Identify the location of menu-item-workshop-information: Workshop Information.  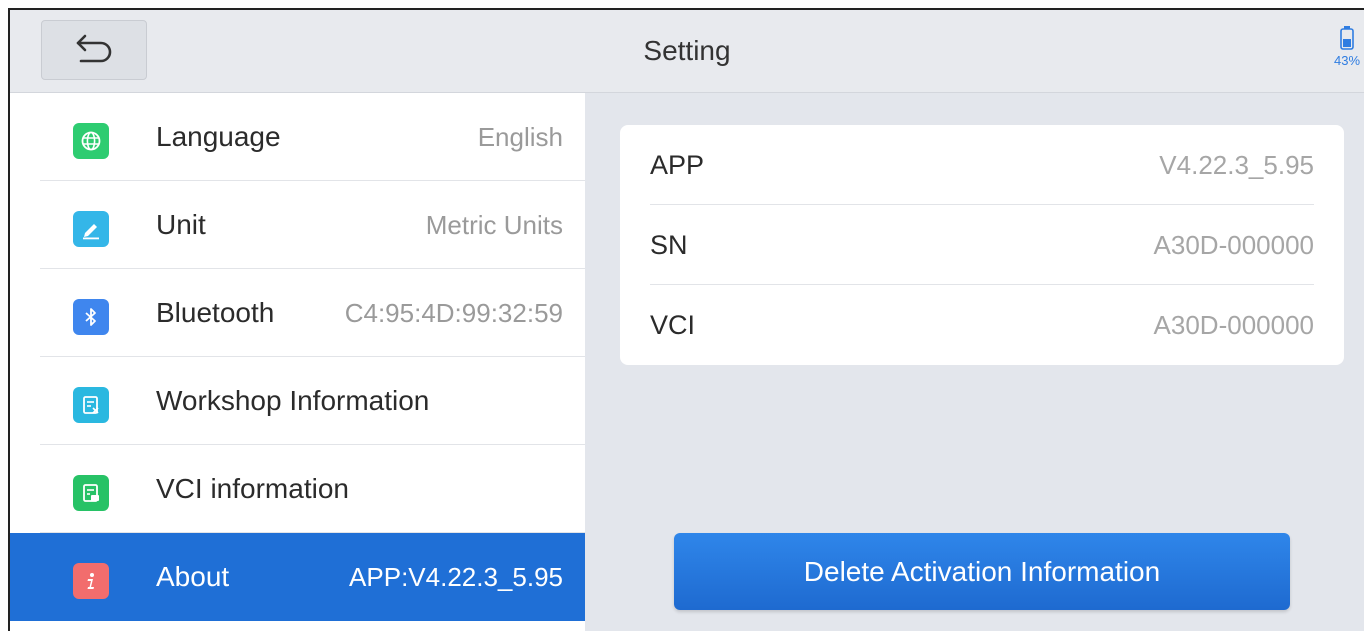
(297, 401).